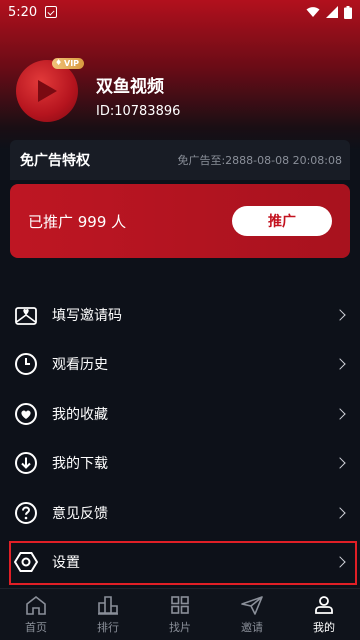  What do you see at coordinates (252, 605) in the screenshot?
I see `send-icon` at bounding box center [252, 605].